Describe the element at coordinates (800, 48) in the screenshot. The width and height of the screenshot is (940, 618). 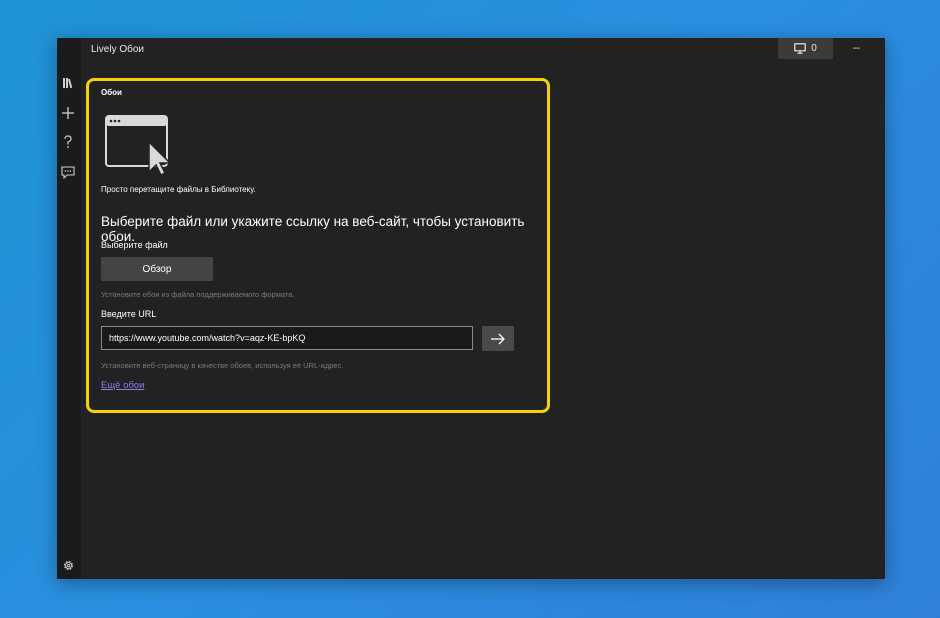
I see `monitor-icon` at that location.